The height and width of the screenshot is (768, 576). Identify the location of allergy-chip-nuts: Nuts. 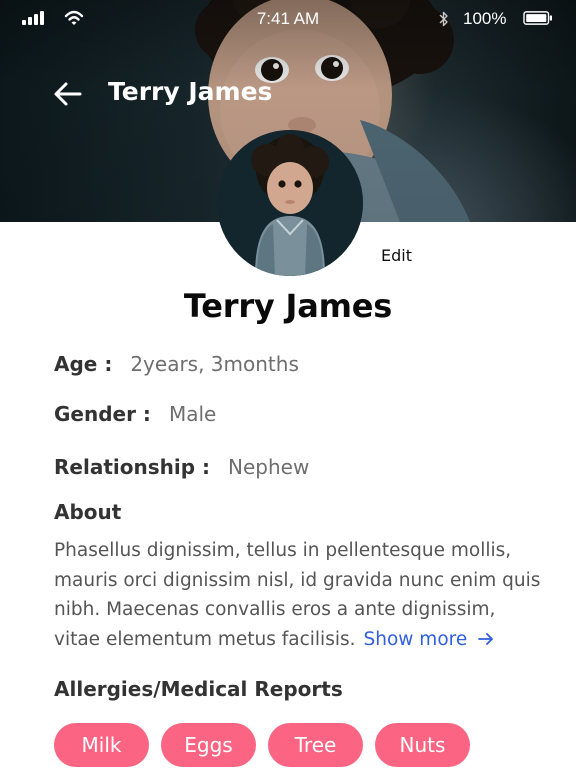
(422, 745).